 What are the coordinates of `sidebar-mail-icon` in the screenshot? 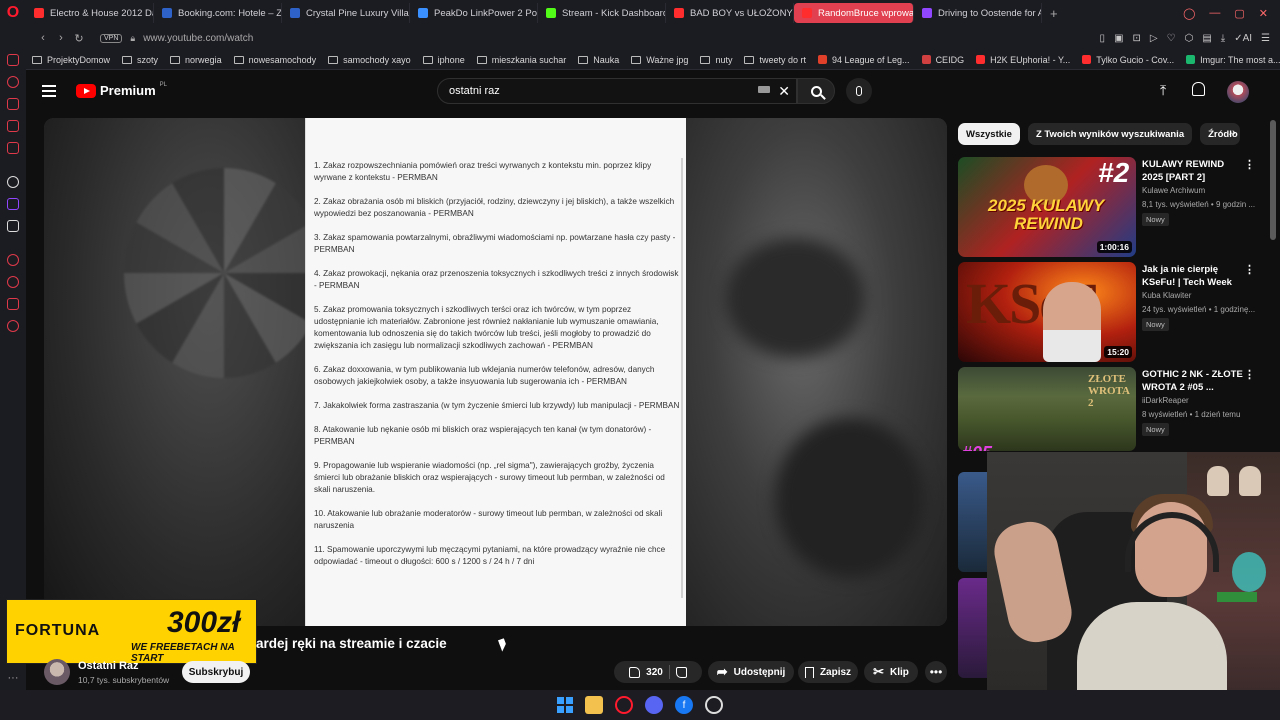 It's located at (13, 126).